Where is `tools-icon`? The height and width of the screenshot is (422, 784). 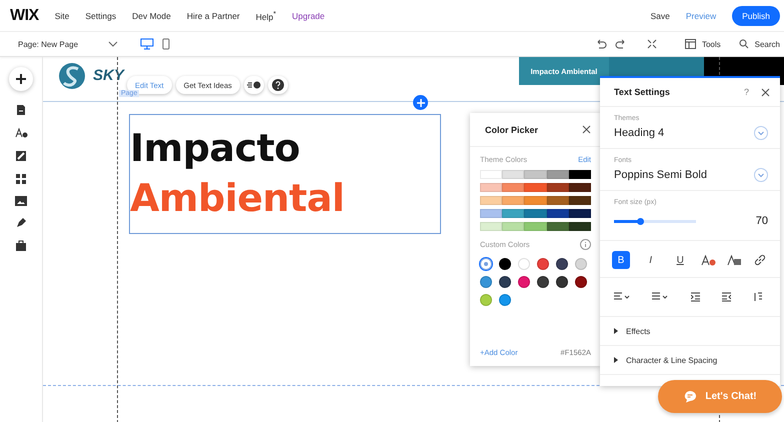 tools-icon is located at coordinates (690, 44).